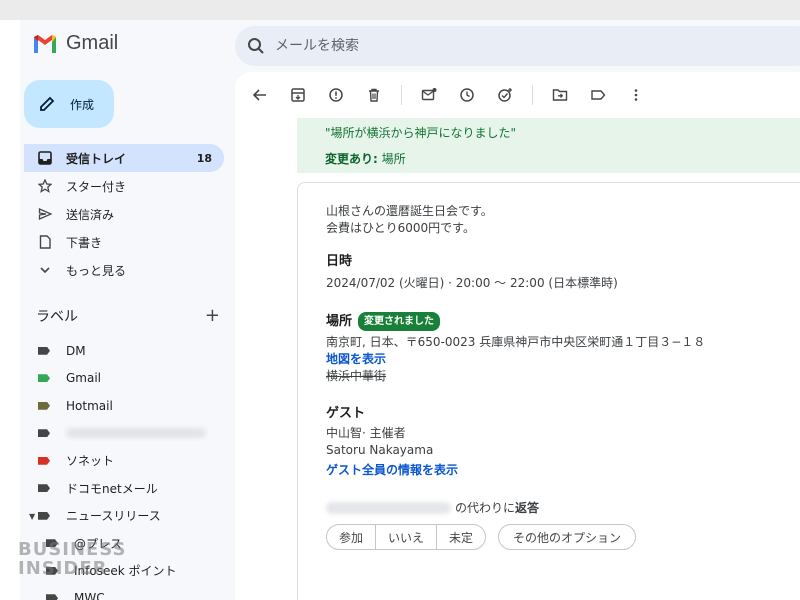 This screenshot has height=600, width=800. What do you see at coordinates (356, 376) in the screenshot?
I see `old-place: 横浜中華街` at bounding box center [356, 376].